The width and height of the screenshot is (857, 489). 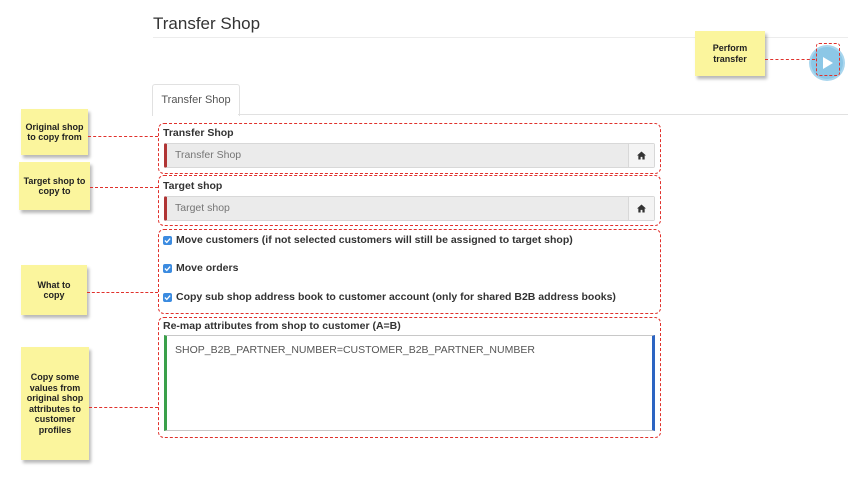 I want to click on target-shop-field, so click(x=409, y=208).